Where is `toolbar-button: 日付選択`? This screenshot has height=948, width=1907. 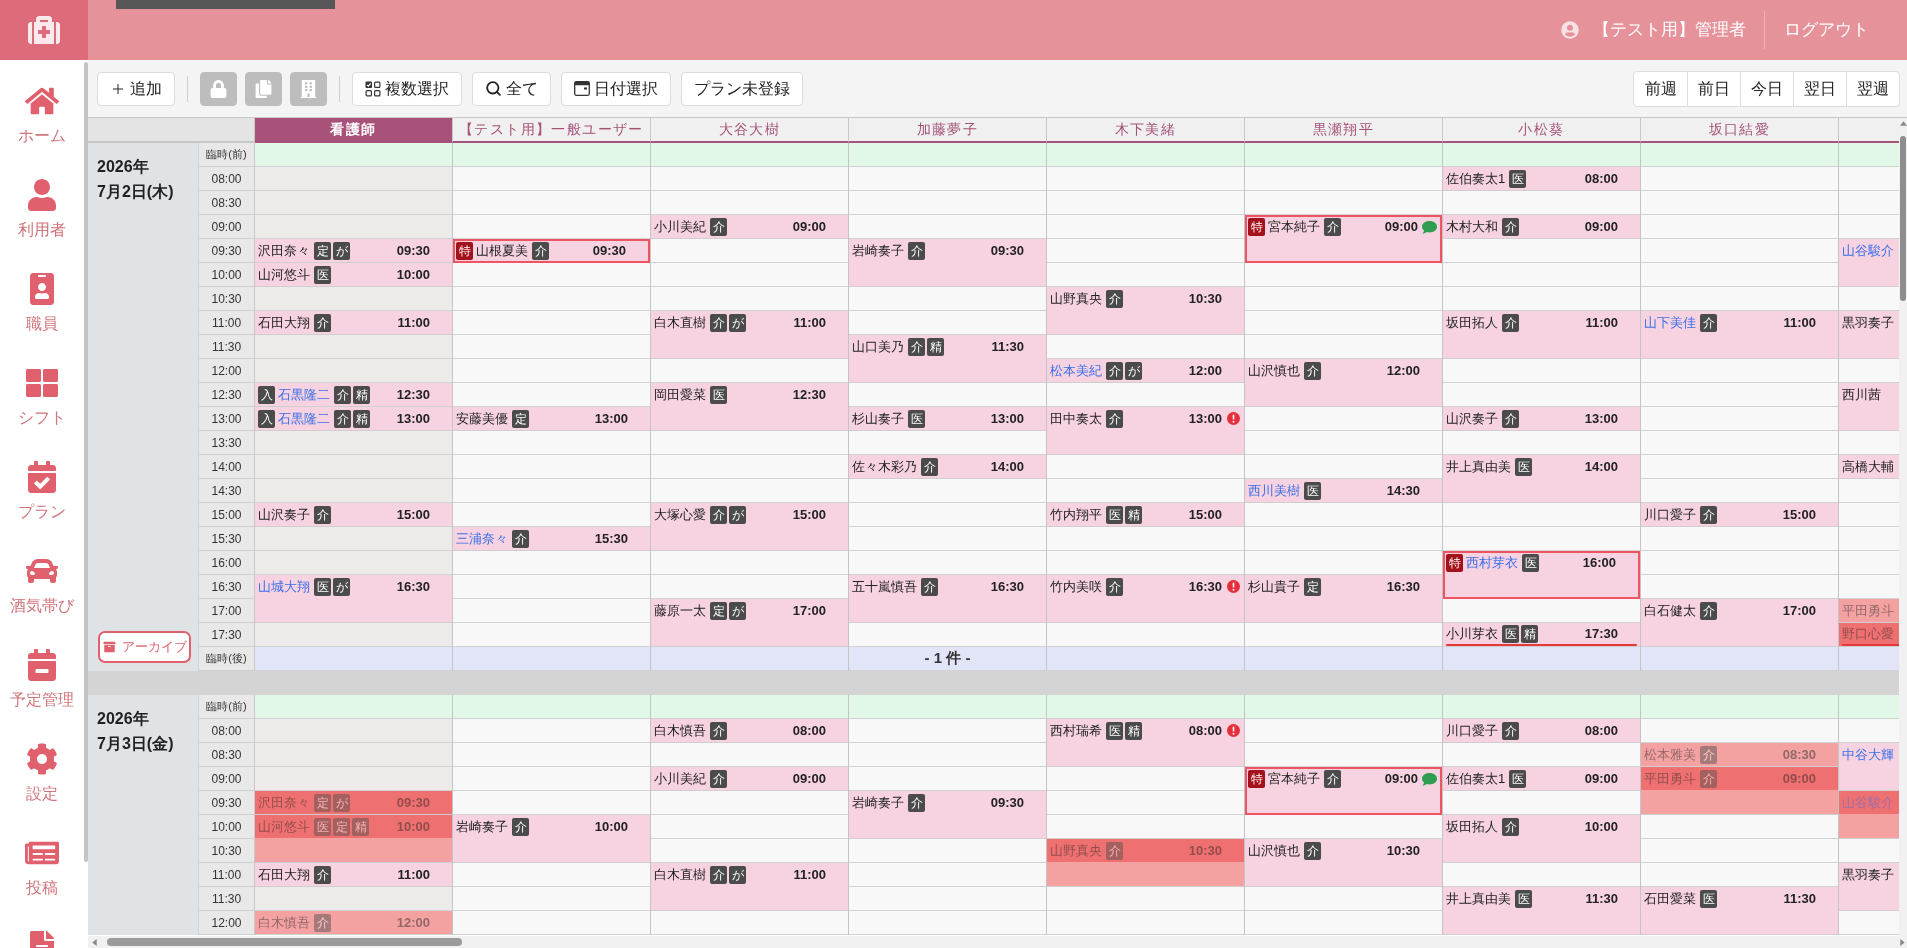 toolbar-button: 日付選択 is located at coordinates (616, 88).